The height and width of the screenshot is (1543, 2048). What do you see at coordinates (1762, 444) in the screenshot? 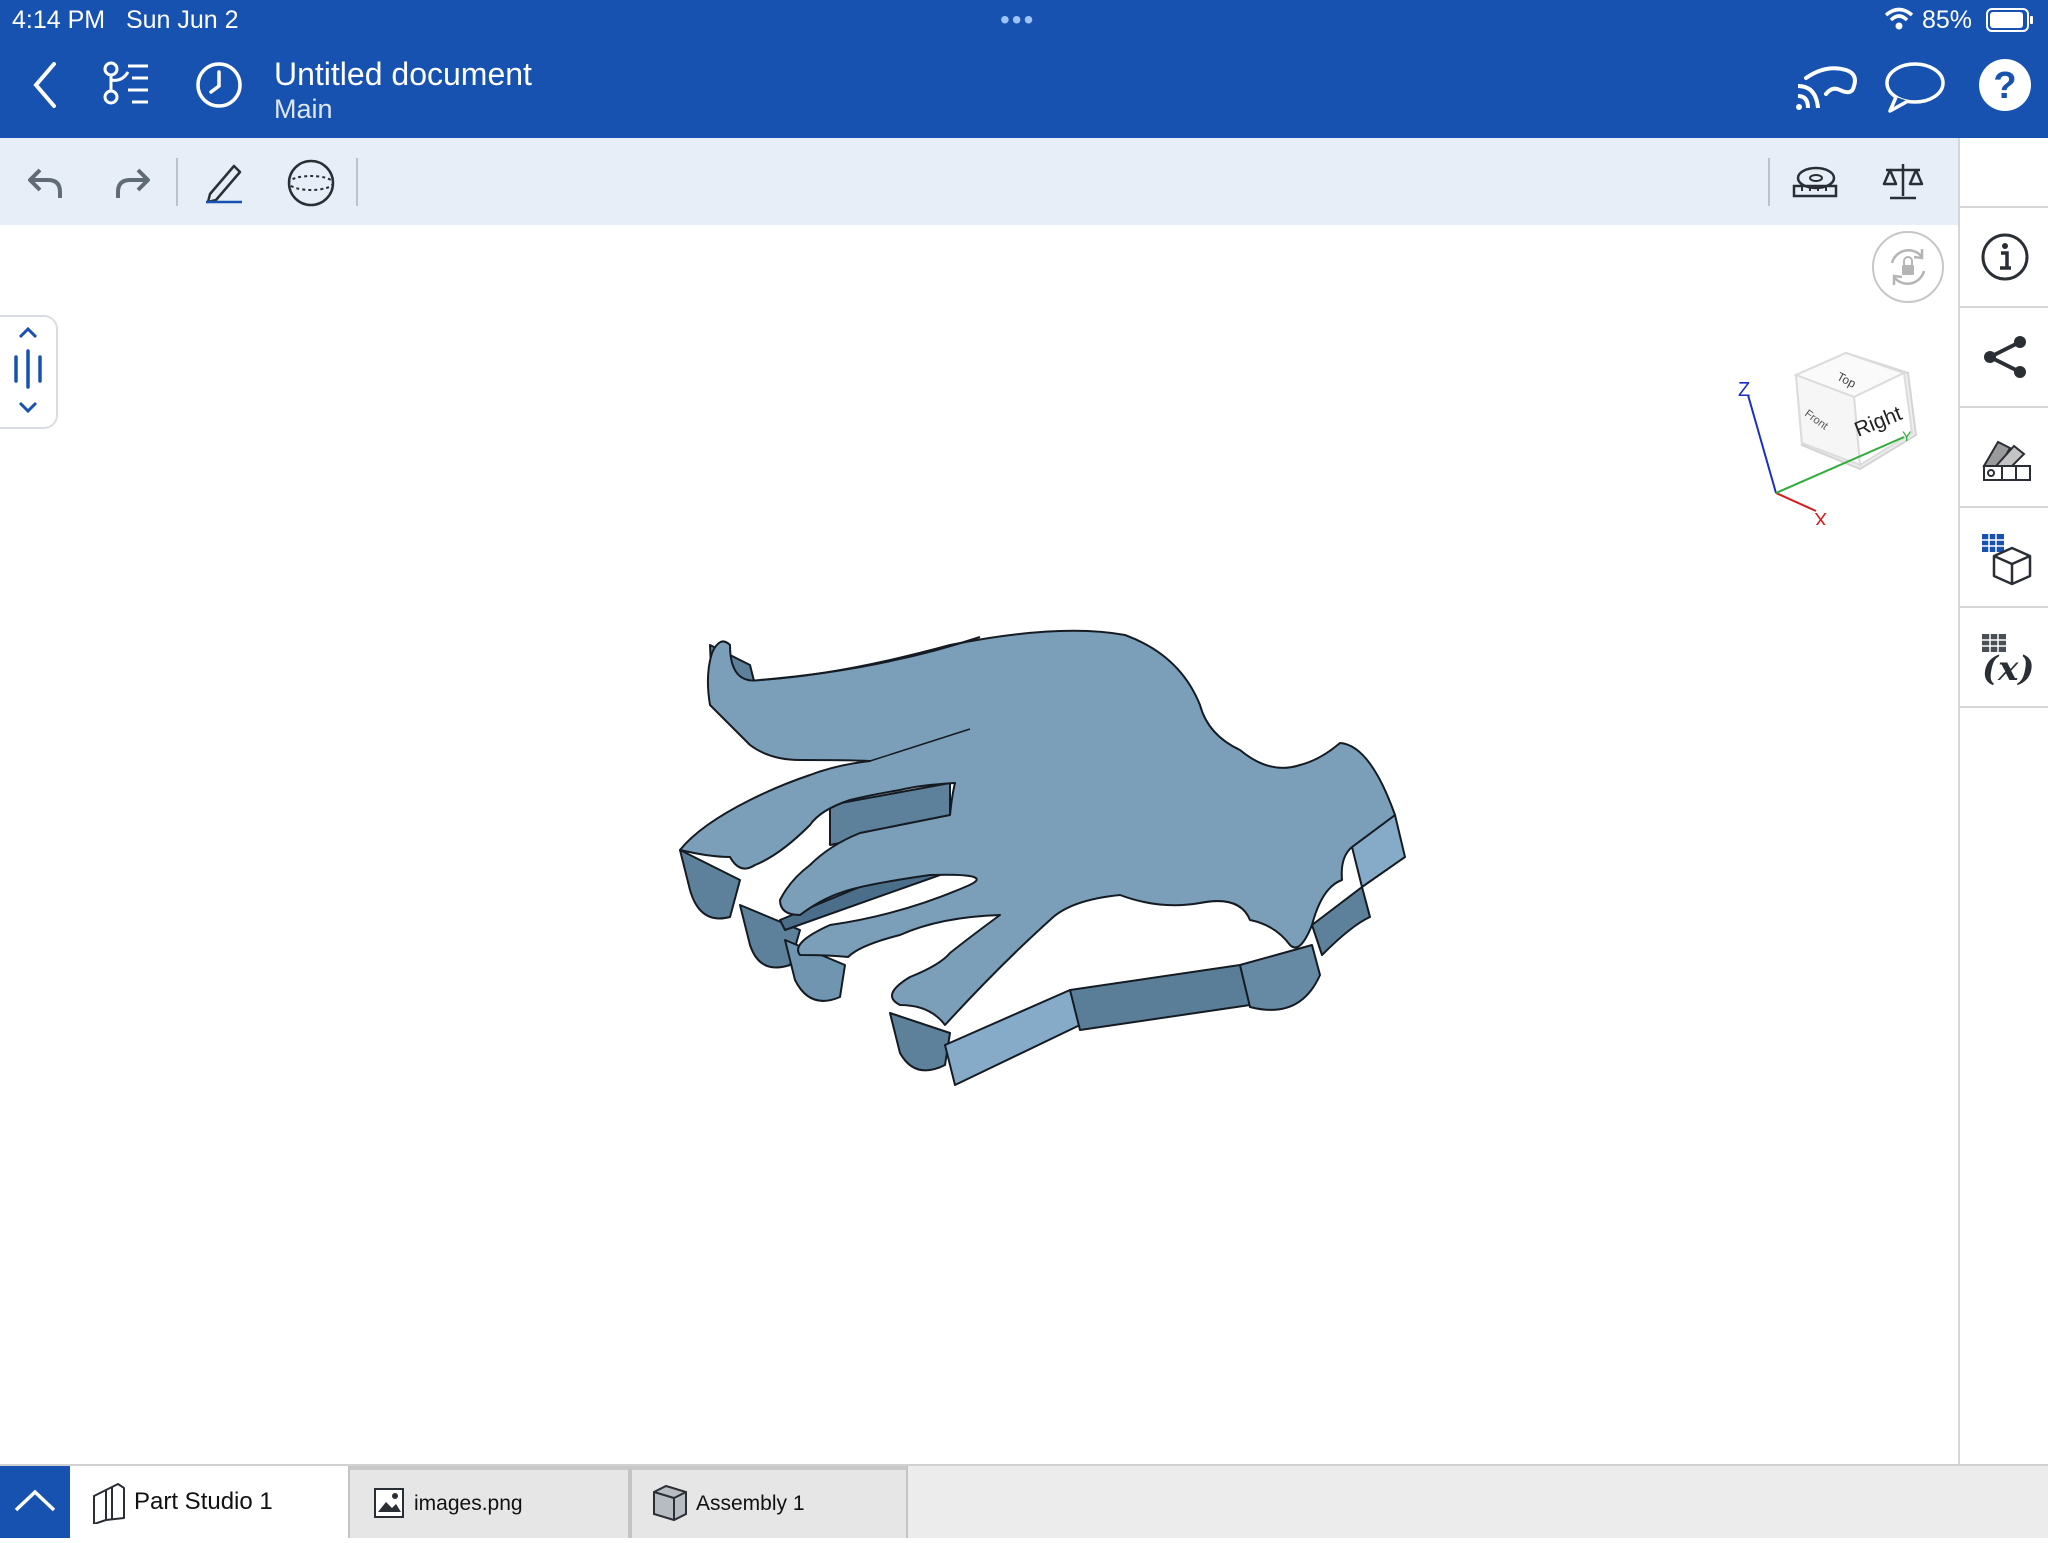
I see `z-axis-line` at bounding box center [1762, 444].